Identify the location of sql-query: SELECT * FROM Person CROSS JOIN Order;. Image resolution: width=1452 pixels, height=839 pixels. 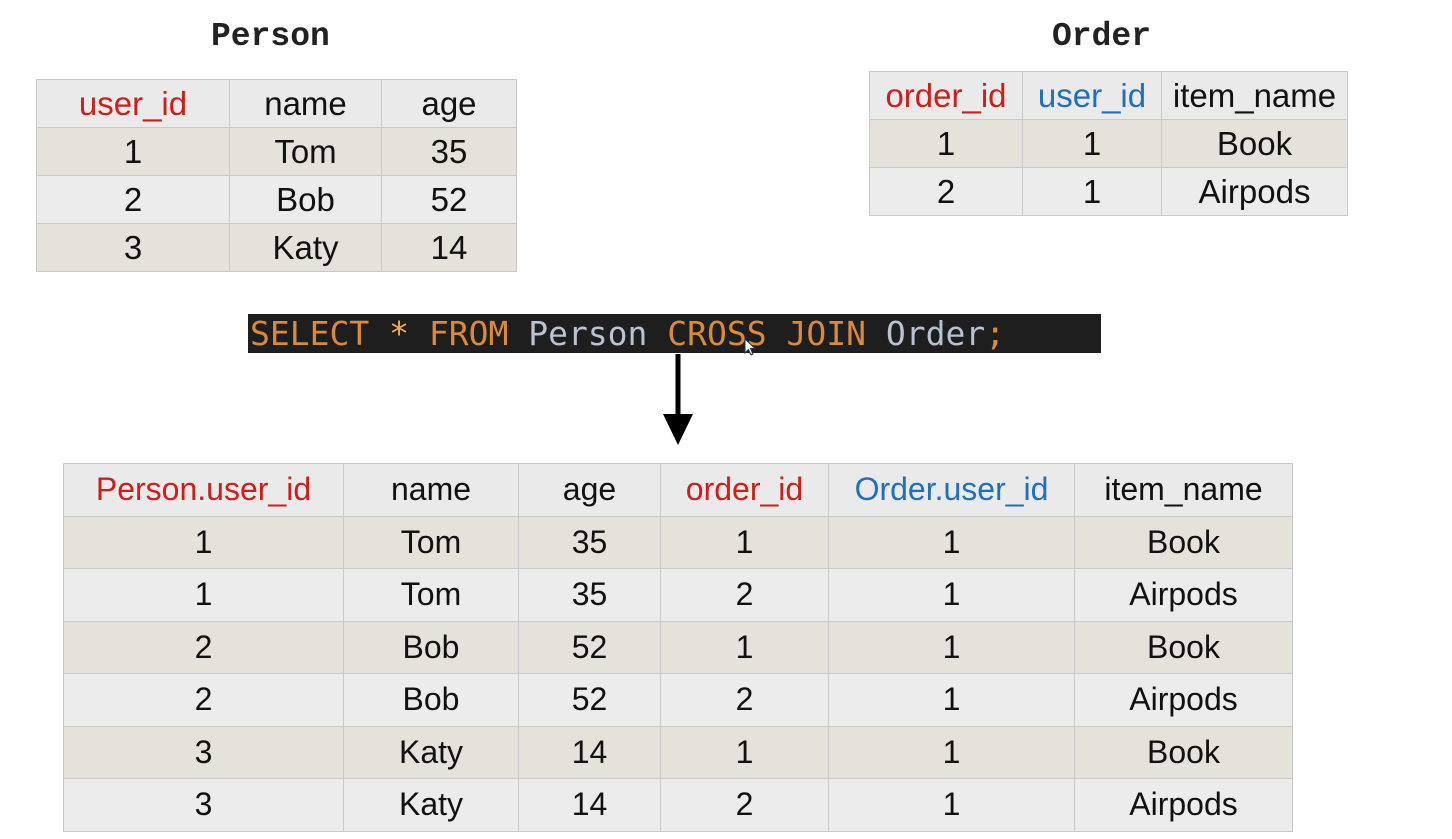
(674, 333).